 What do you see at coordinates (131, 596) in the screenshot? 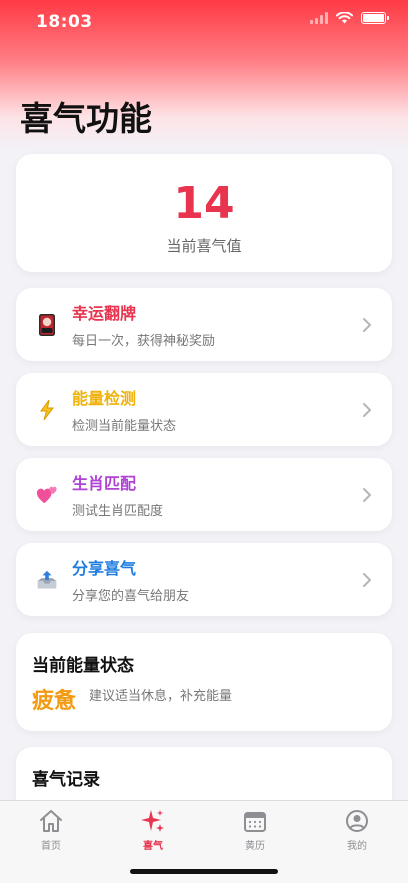
I see `feature-subtitle: 分享您的喜气给朋友` at bounding box center [131, 596].